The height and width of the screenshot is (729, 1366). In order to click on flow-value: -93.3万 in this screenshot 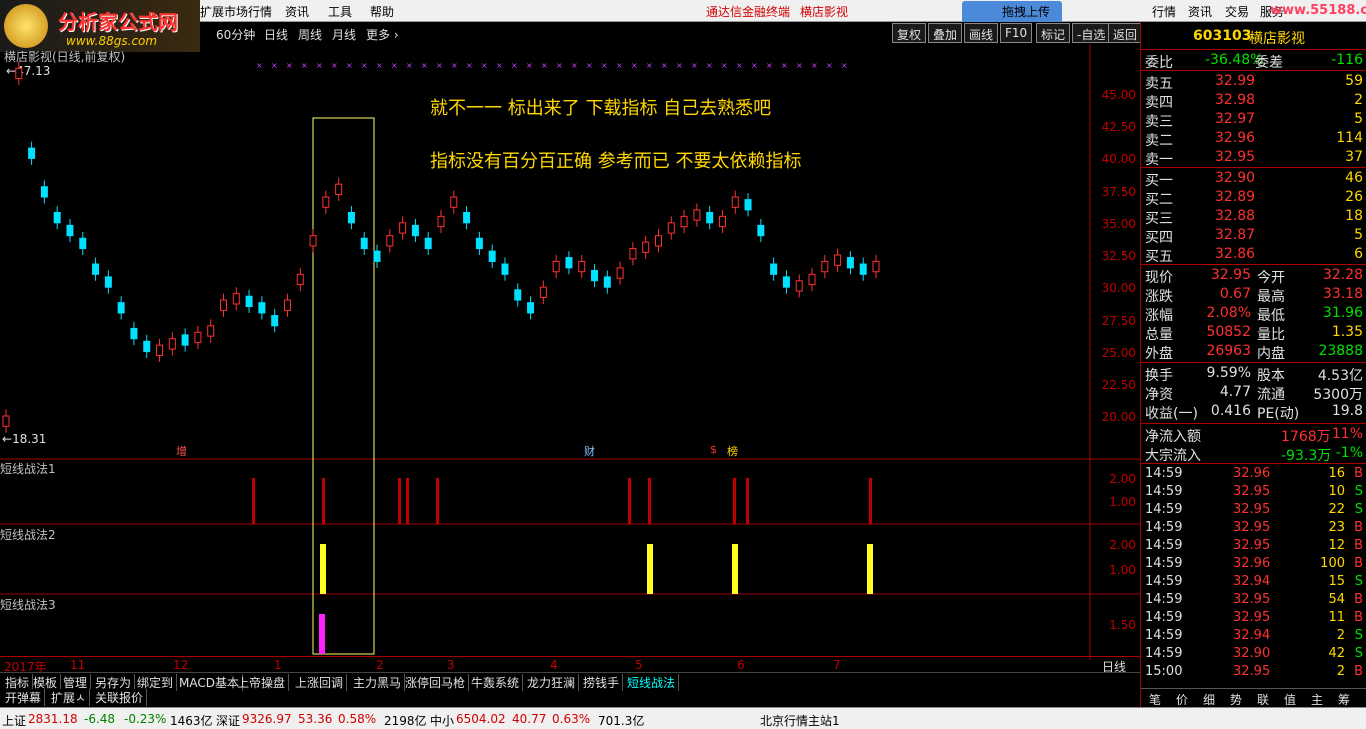, I will do `click(1306, 456)`.